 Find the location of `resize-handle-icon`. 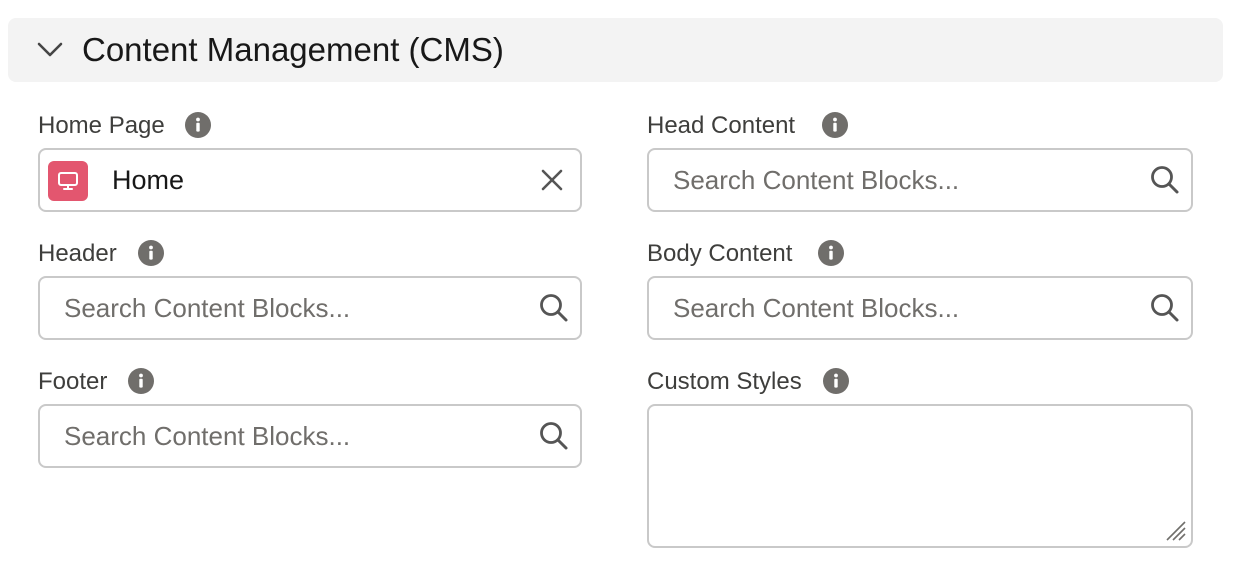

resize-handle-icon is located at coordinates (1175, 530).